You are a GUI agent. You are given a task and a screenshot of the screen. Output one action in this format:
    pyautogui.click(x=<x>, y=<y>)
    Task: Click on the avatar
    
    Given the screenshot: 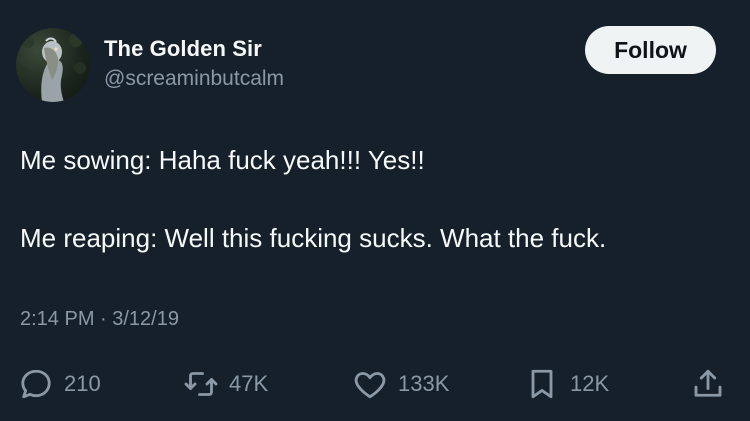 What is the action you would take?
    pyautogui.click(x=53, y=65)
    